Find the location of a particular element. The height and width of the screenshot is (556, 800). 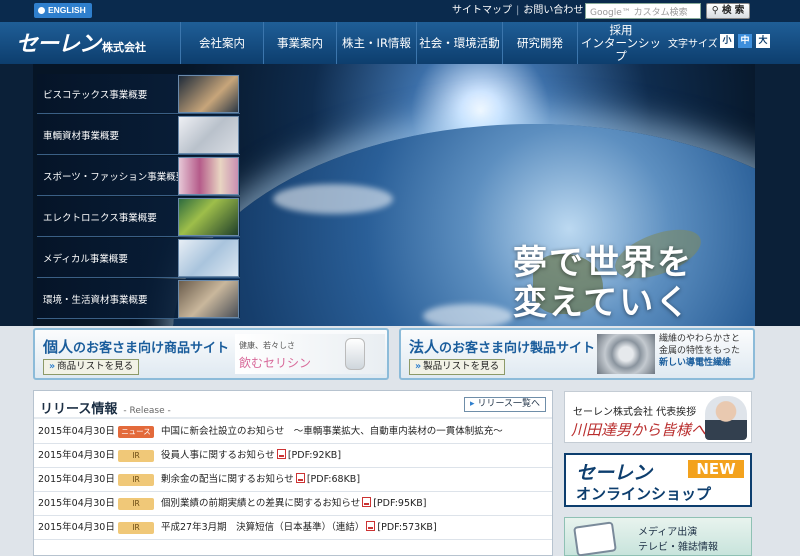

banner-title-rest: のお客さま向け製品サイト is located at coordinates (517, 348).